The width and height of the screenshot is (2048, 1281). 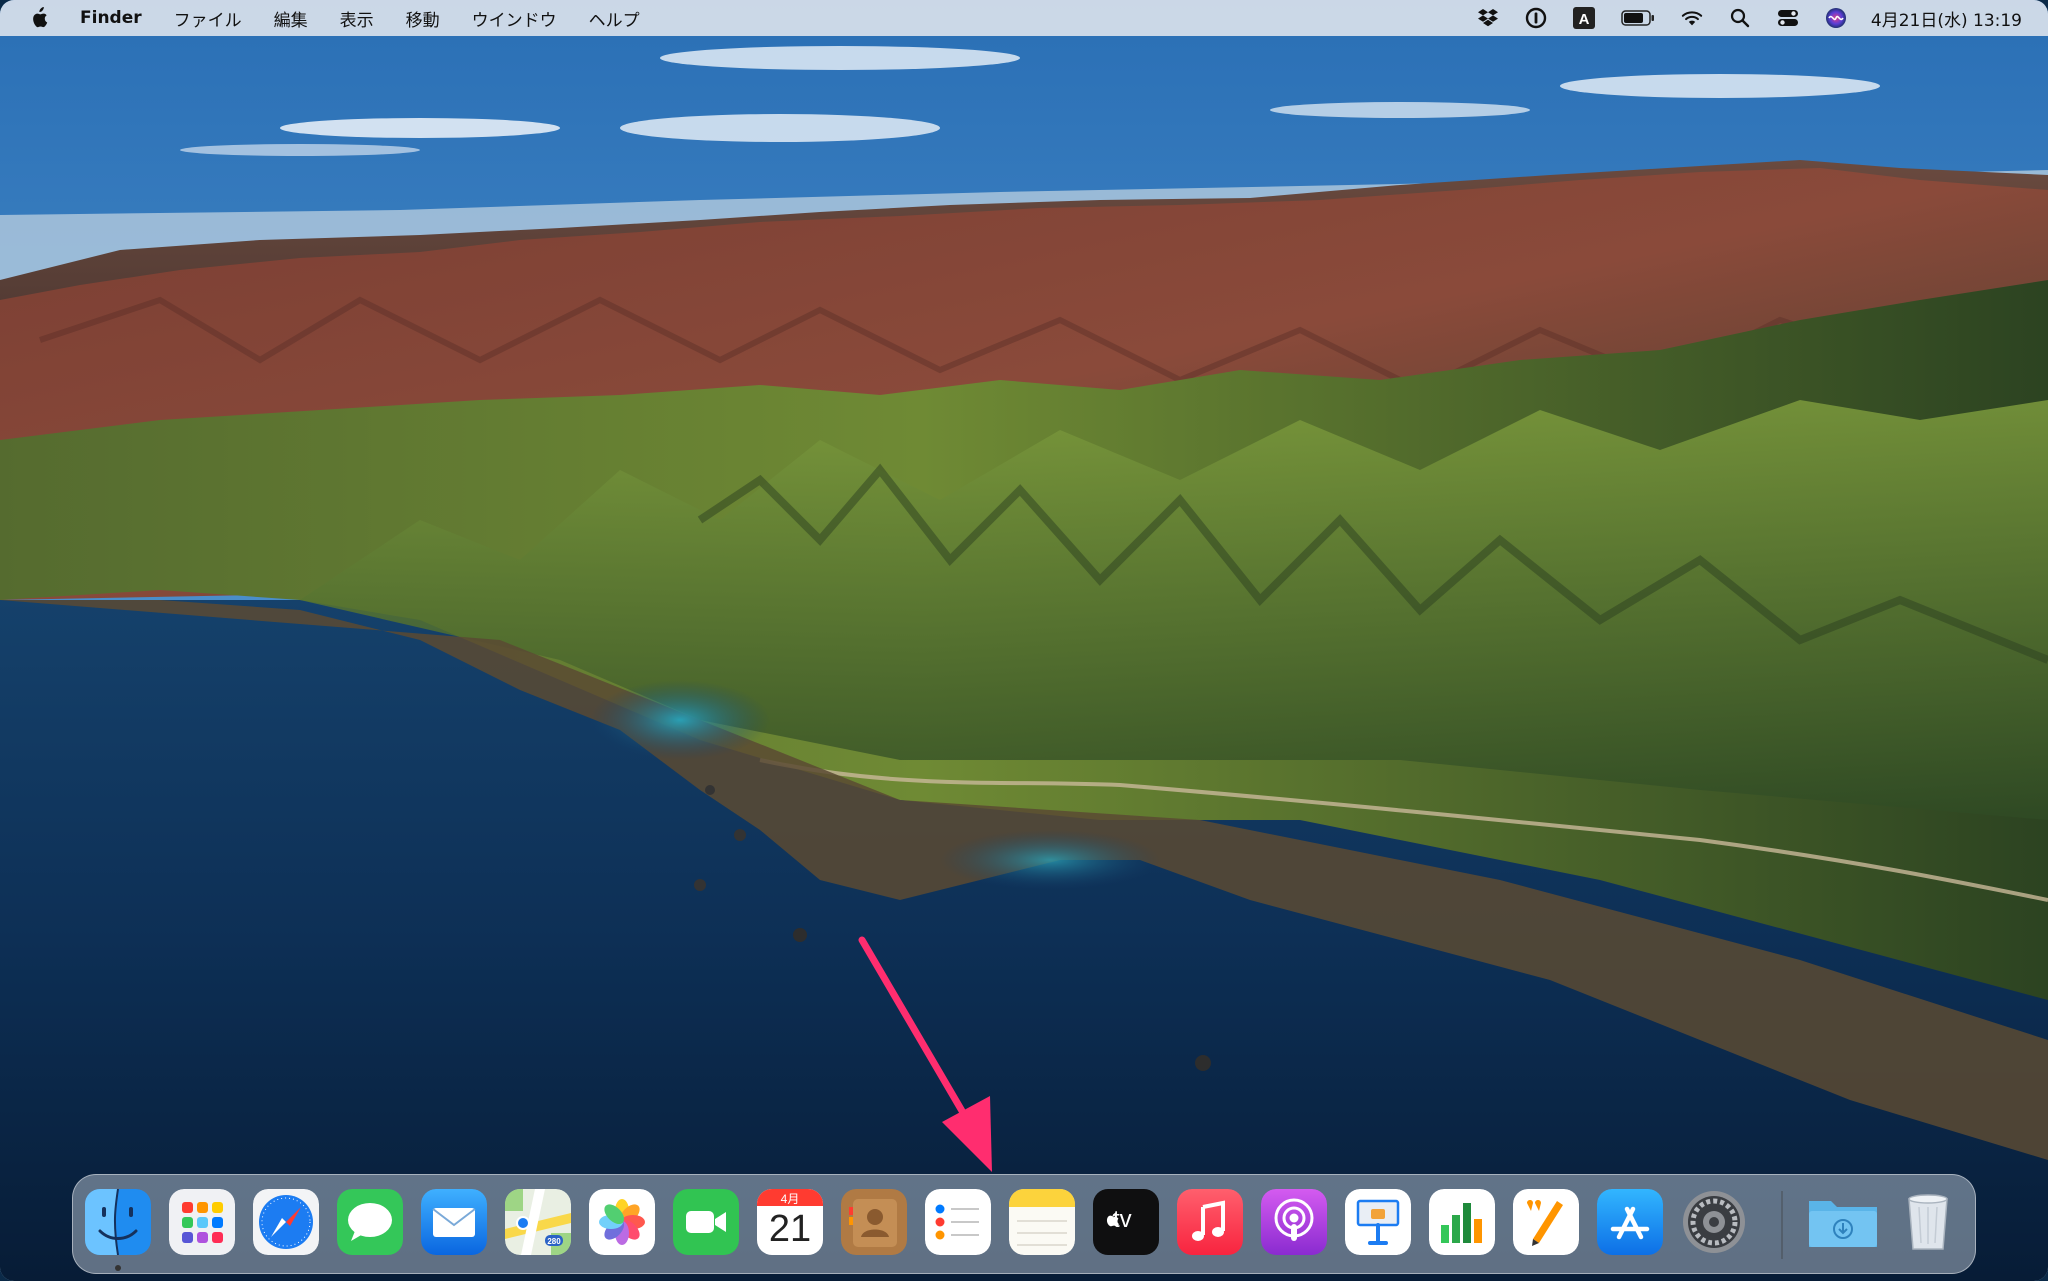 I want to click on dock-facetime, so click(x=706, y=1222).